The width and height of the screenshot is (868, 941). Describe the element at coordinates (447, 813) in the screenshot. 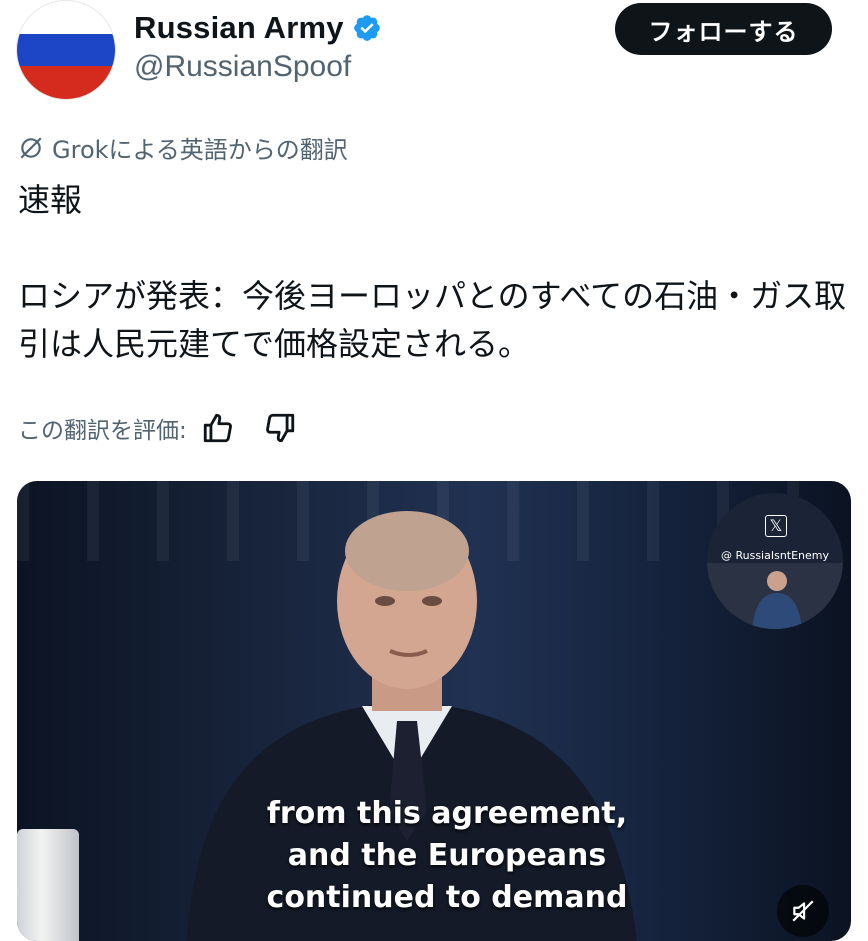

I see `subtitle-line: from this agreement,` at that location.